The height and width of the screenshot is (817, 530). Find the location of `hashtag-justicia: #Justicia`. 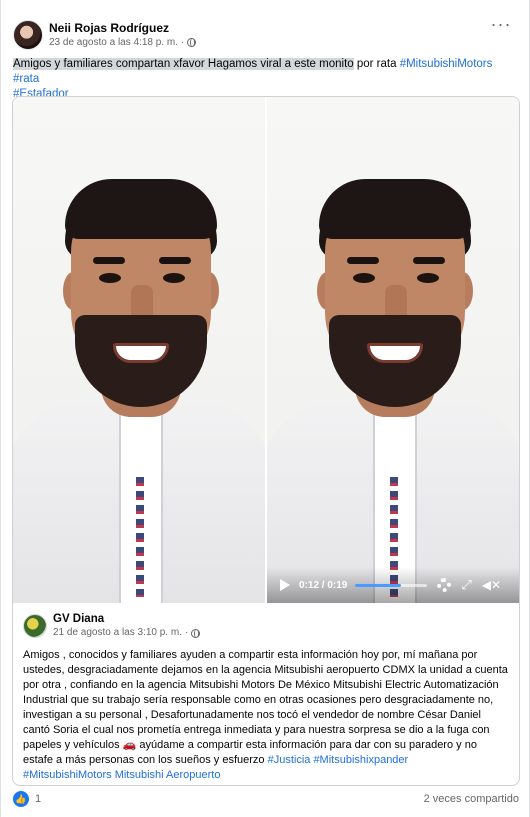

hashtag-justicia: #Justicia is located at coordinates (289, 760).